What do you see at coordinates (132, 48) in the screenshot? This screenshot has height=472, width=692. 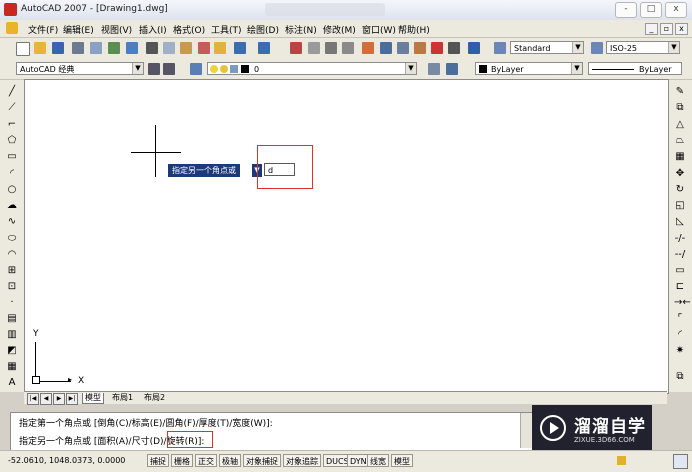 I see `3d-dwf-icon` at bounding box center [132, 48].